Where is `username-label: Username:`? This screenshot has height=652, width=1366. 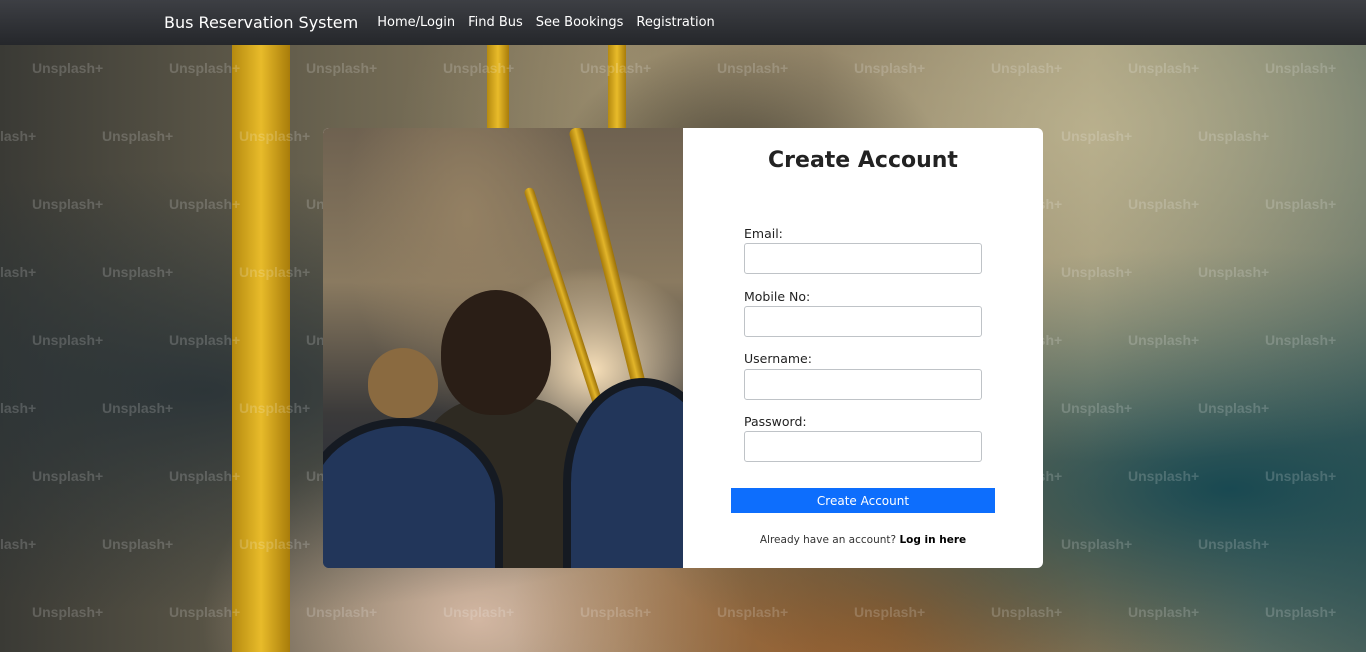
username-label: Username: is located at coordinates (778, 358).